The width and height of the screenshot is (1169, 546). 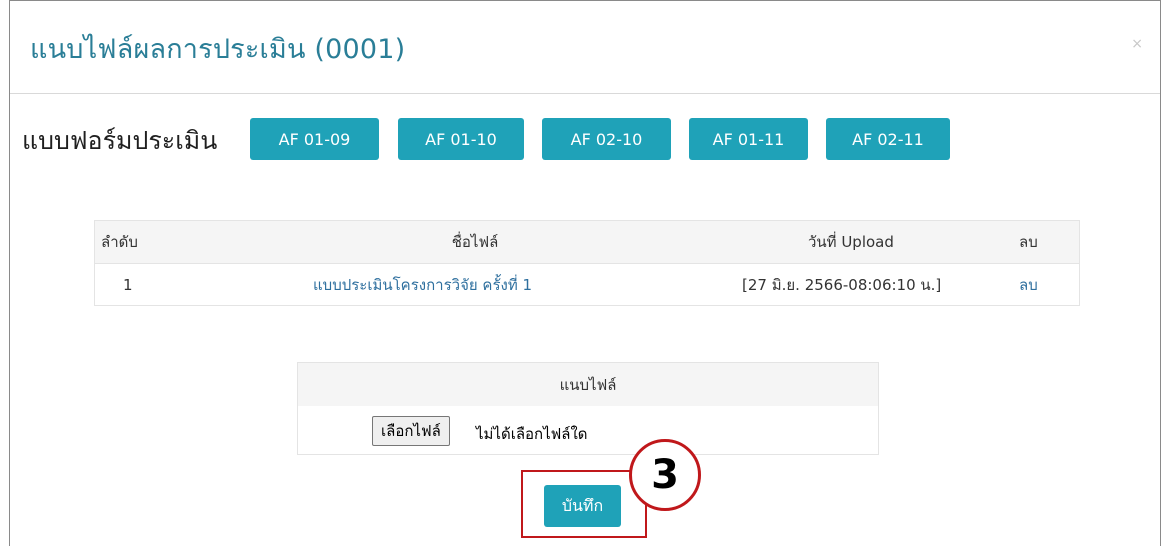 I want to click on table-header: ลำดับ ชื่อไฟล์ วันที่ Upload ลบ, so click(x=587, y=242).